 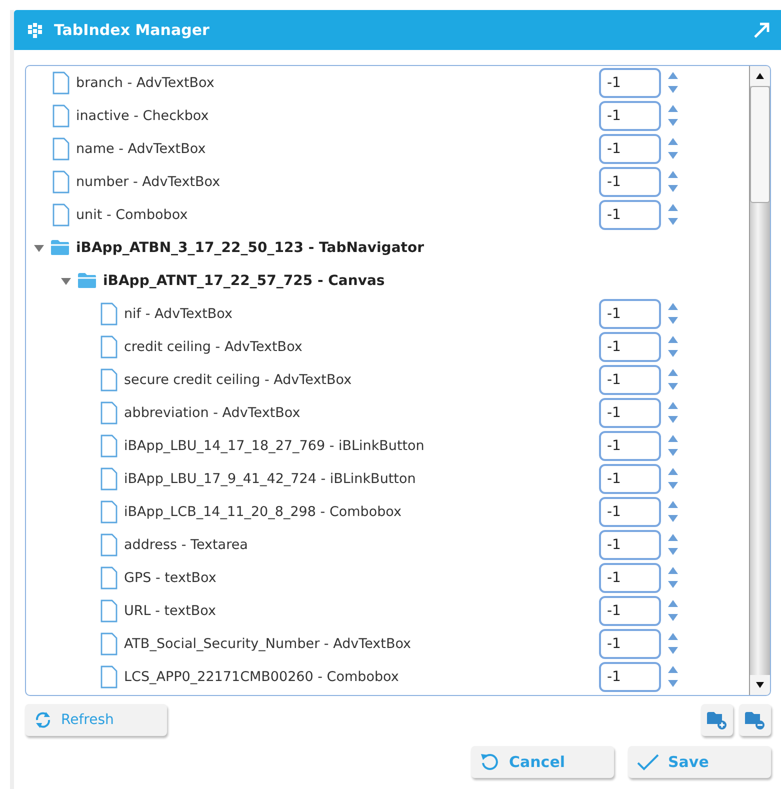 What do you see at coordinates (186, 544) in the screenshot?
I see `tree-item-label: address - Textarea` at bounding box center [186, 544].